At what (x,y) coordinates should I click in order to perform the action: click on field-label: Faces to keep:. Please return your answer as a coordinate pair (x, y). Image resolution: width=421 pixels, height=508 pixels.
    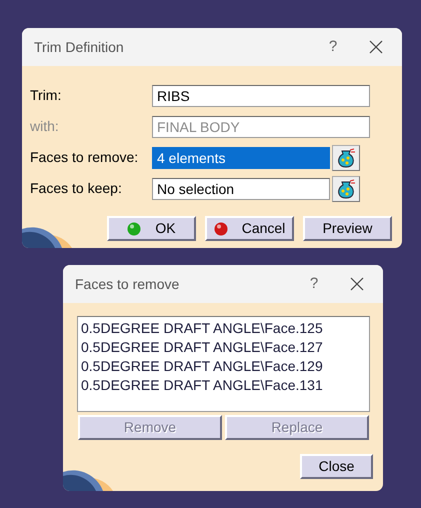
    Looking at the image, I should click on (76, 188).